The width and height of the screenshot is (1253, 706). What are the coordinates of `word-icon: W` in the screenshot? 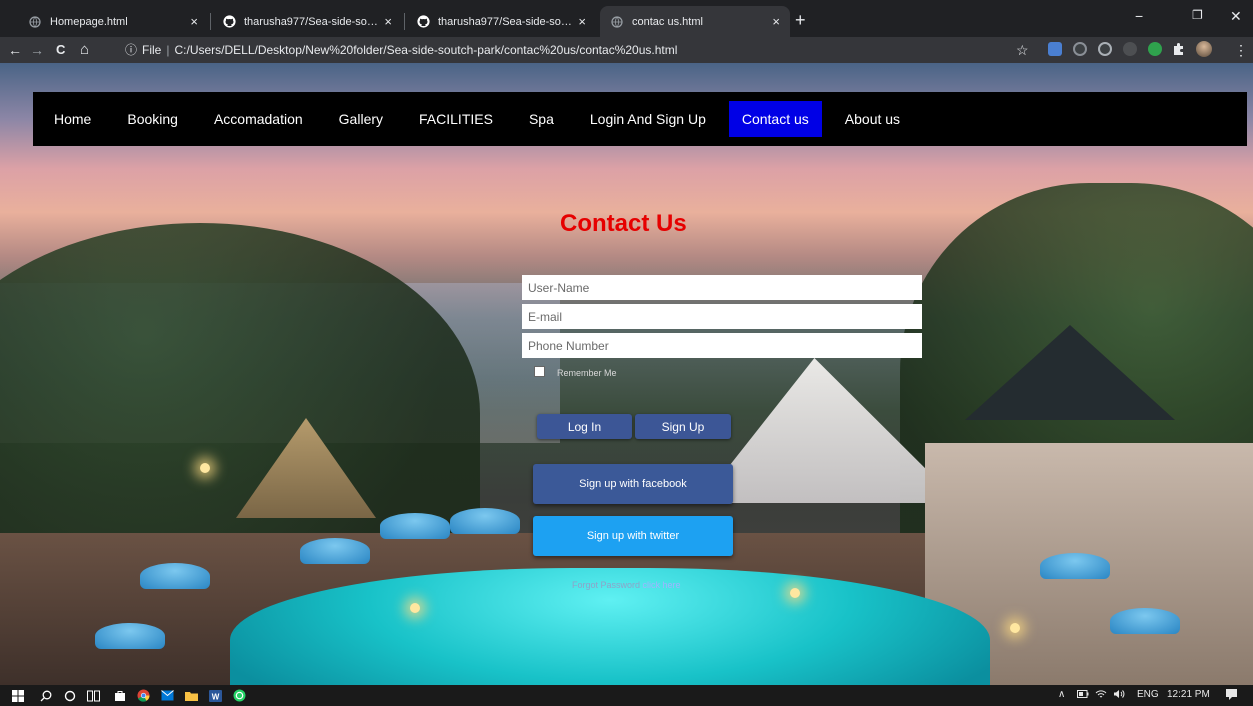 It's located at (215, 695).